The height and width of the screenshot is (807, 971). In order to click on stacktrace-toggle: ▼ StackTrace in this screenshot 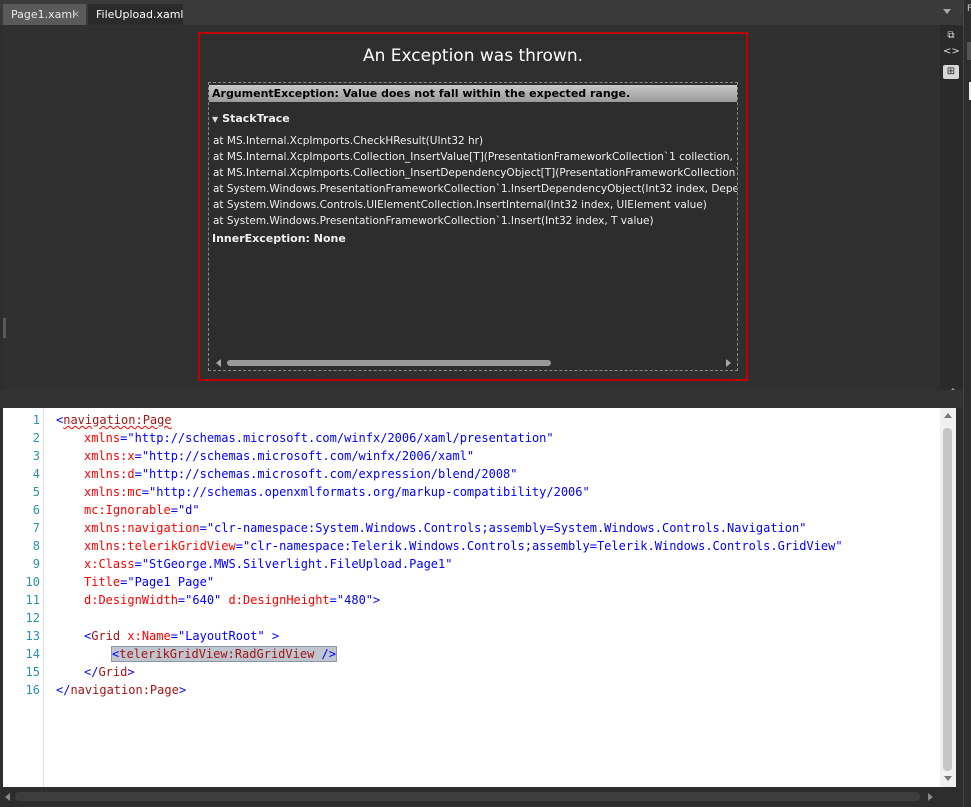, I will do `click(251, 118)`.